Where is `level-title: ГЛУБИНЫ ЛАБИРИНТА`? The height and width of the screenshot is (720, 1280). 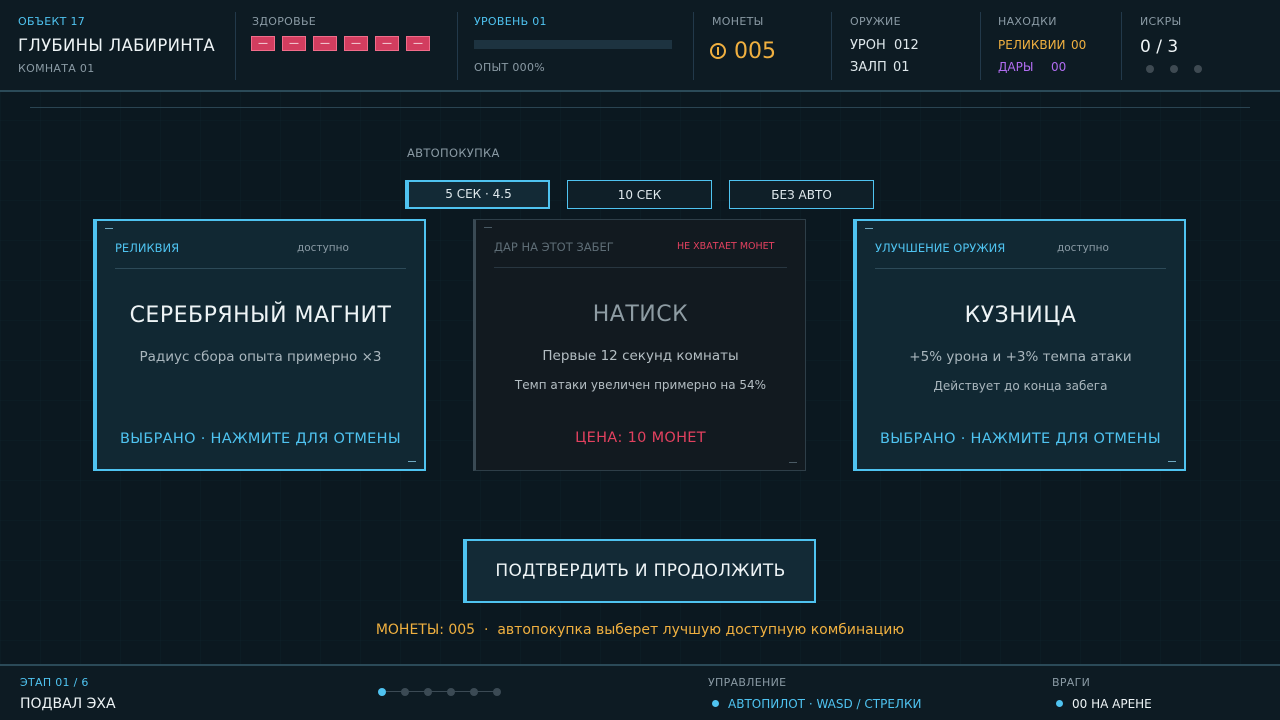 level-title: ГЛУБИНЫ ЛАБИРИНТА is located at coordinates (116, 45).